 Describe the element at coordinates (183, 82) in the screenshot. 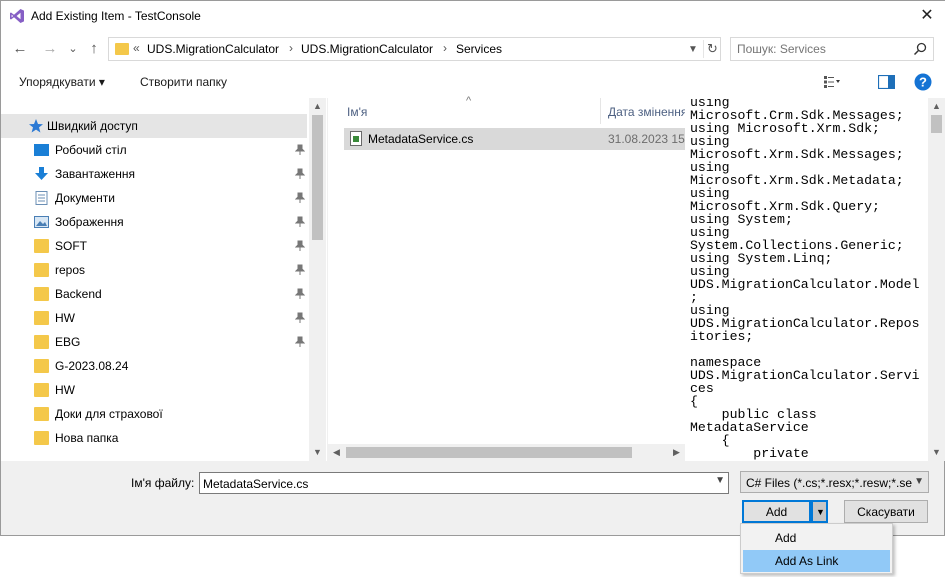

I see `new-folder-button: Створити папку` at that location.